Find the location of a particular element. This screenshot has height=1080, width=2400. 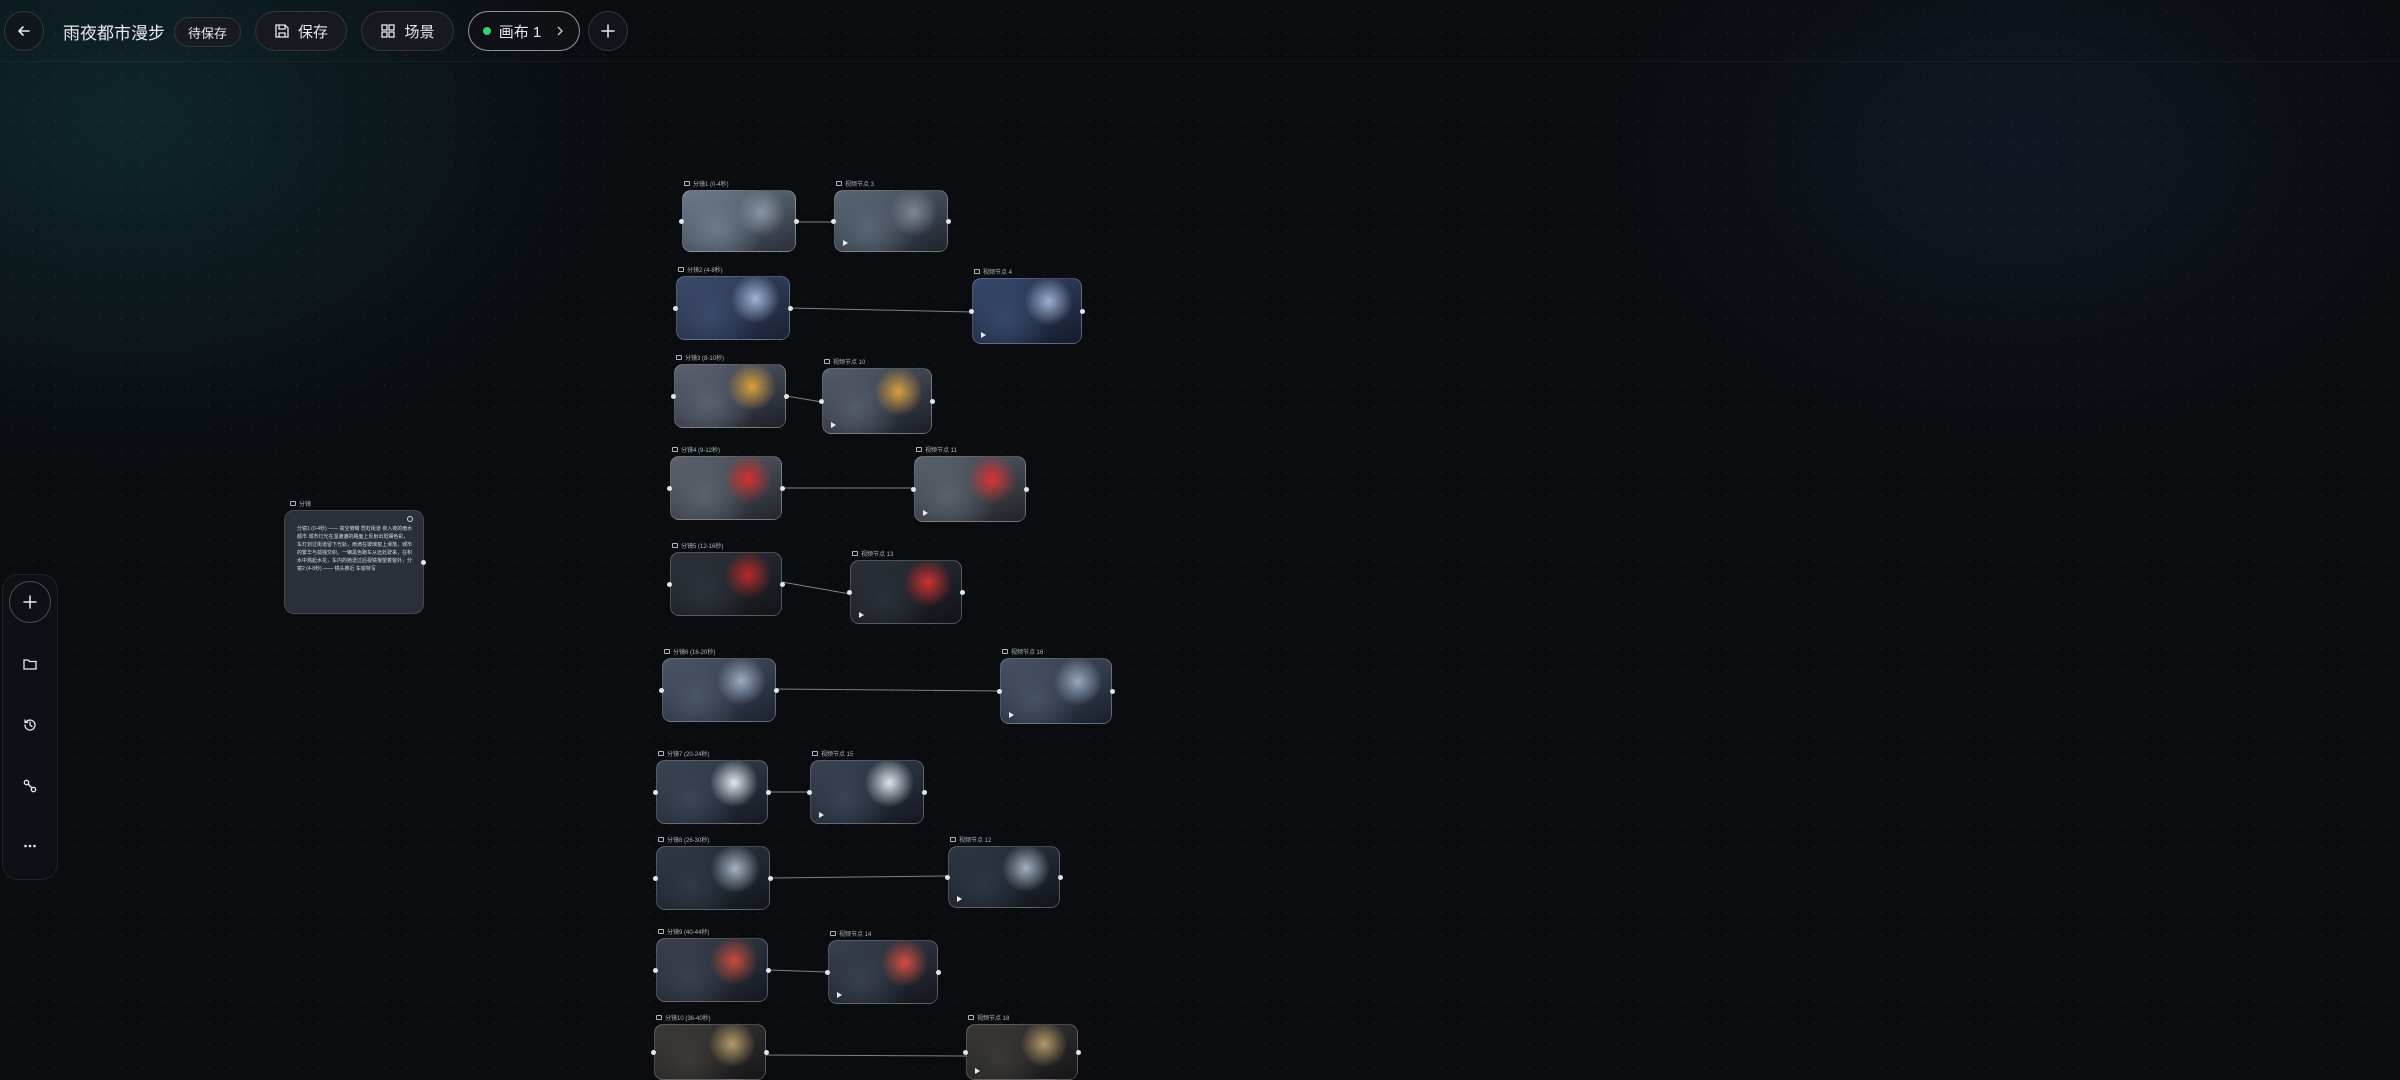

more-button is located at coordinates (30, 846).